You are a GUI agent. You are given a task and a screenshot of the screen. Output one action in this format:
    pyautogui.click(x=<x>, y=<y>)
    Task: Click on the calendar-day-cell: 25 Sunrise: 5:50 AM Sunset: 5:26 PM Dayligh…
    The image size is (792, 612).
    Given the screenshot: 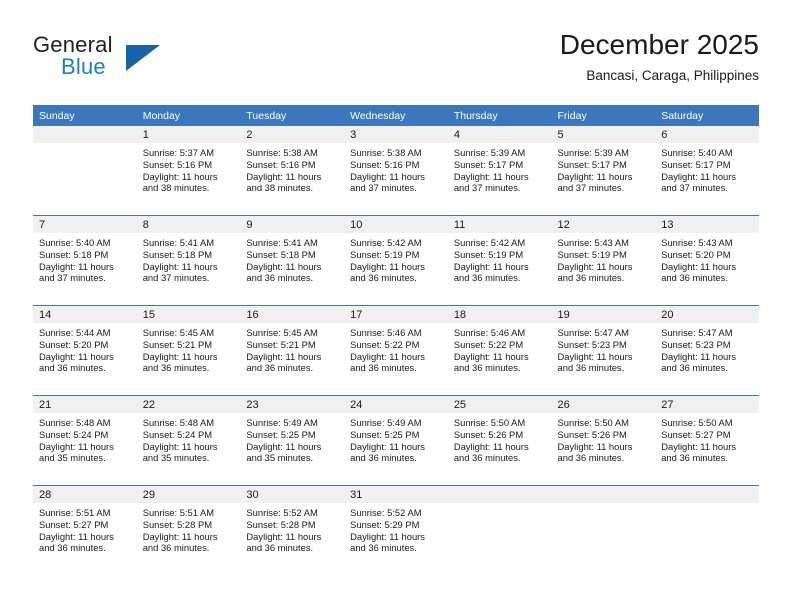 What is the action you would take?
    pyautogui.click(x=499, y=440)
    